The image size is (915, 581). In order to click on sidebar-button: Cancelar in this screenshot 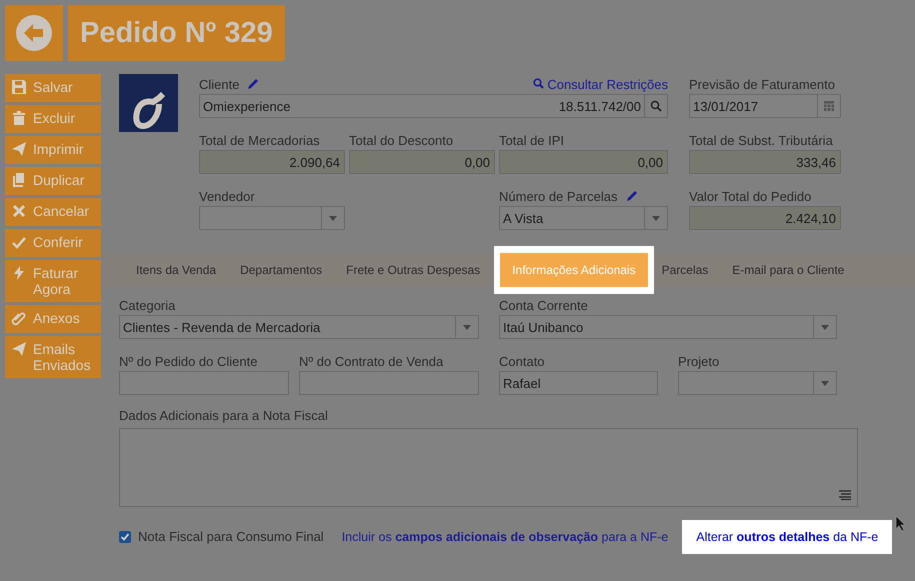, I will do `click(53, 212)`.